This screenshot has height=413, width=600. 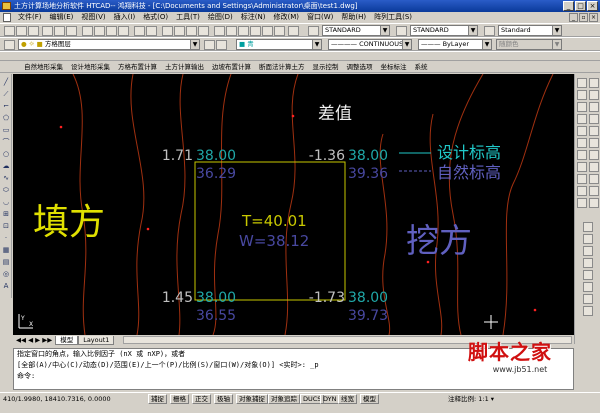 I want to click on pan-icon, so click(x=167, y=31).